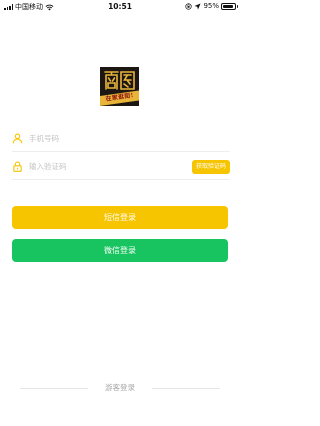  What do you see at coordinates (189, 6) in the screenshot?
I see `orientation-lock-icon` at bounding box center [189, 6].